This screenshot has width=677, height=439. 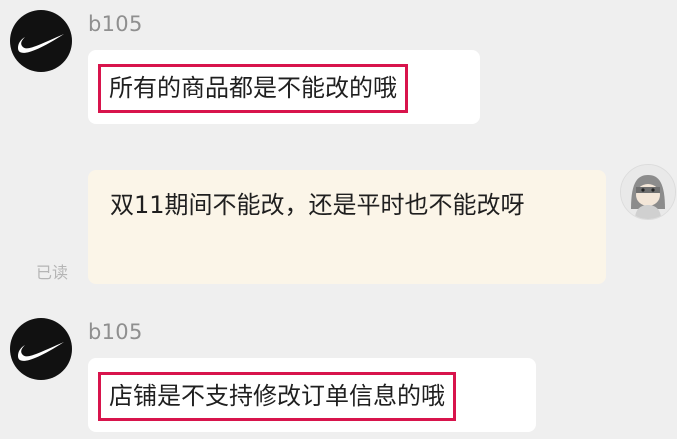 What do you see at coordinates (52, 272) in the screenshot?
I see `read-status: 已读` at bounding box center [52, 272].